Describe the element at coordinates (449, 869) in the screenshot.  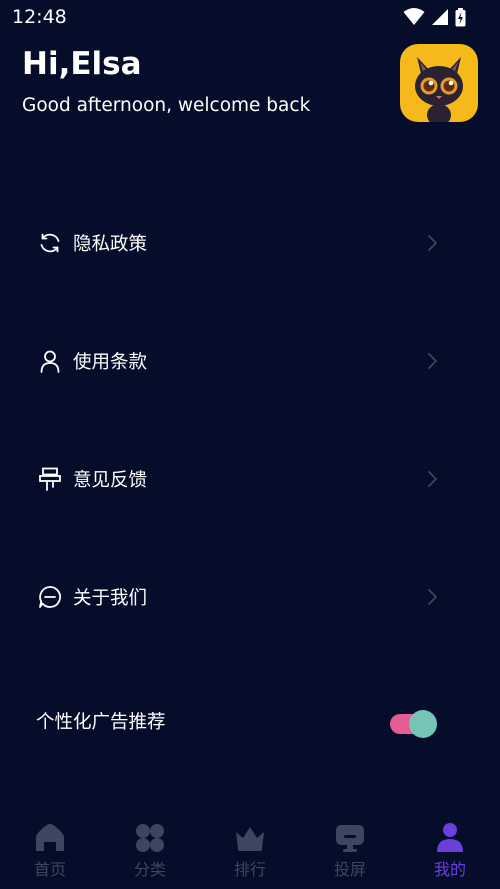
I see `tab-label: 我的` at that location.